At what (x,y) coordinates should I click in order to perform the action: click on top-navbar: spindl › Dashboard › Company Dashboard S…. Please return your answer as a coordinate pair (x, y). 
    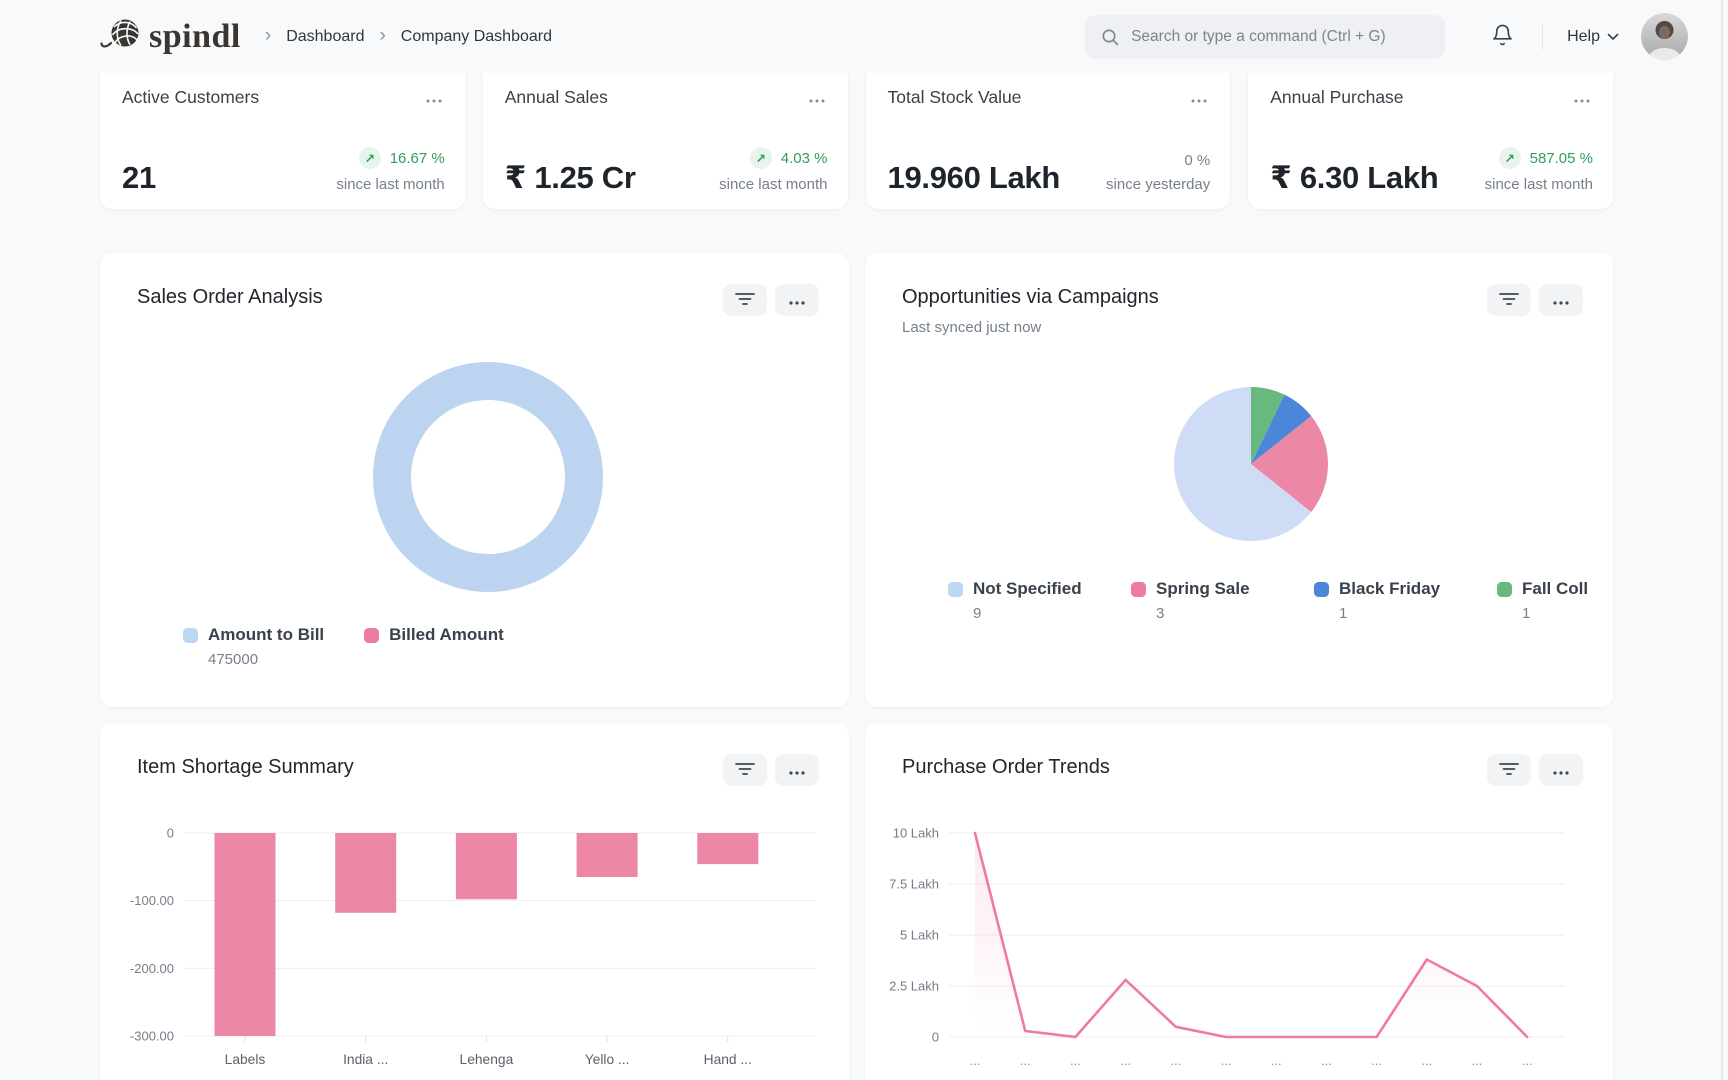
    Looking at the image, I should click on (864, 36).